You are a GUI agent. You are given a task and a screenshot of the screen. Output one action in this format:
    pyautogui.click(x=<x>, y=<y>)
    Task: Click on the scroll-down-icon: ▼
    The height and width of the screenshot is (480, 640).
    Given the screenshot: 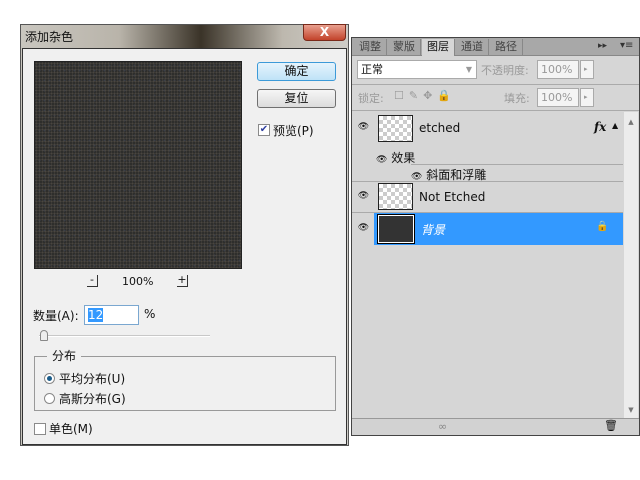 What is the action you would take?
    pyautogui.click(x=631, y=410)
    